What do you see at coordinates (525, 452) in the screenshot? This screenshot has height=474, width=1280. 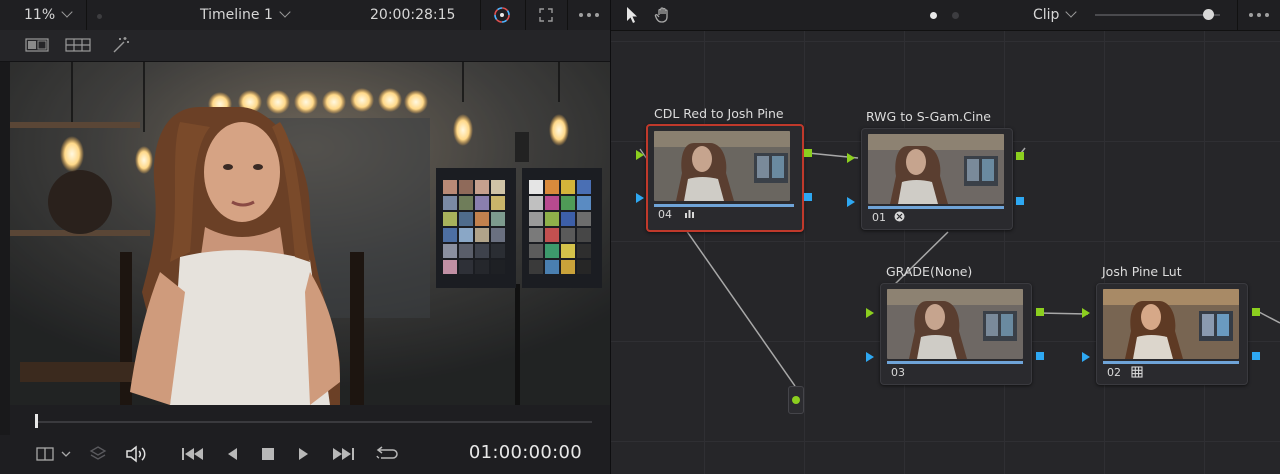 I see `record-timecode: 01:00:00:00` at bounding box center [525, 452].